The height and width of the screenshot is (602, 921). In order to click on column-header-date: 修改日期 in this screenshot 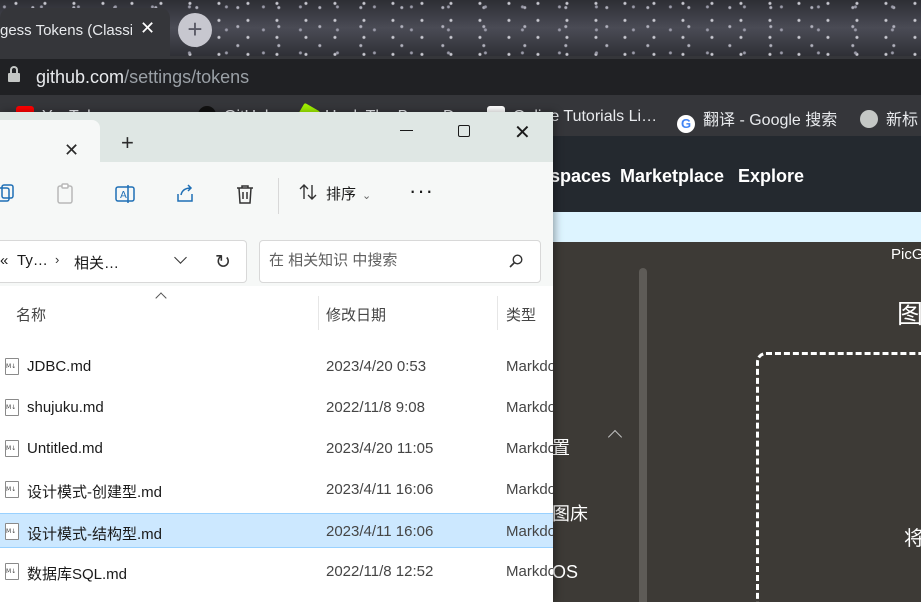, I will do `click(356, 314)`.